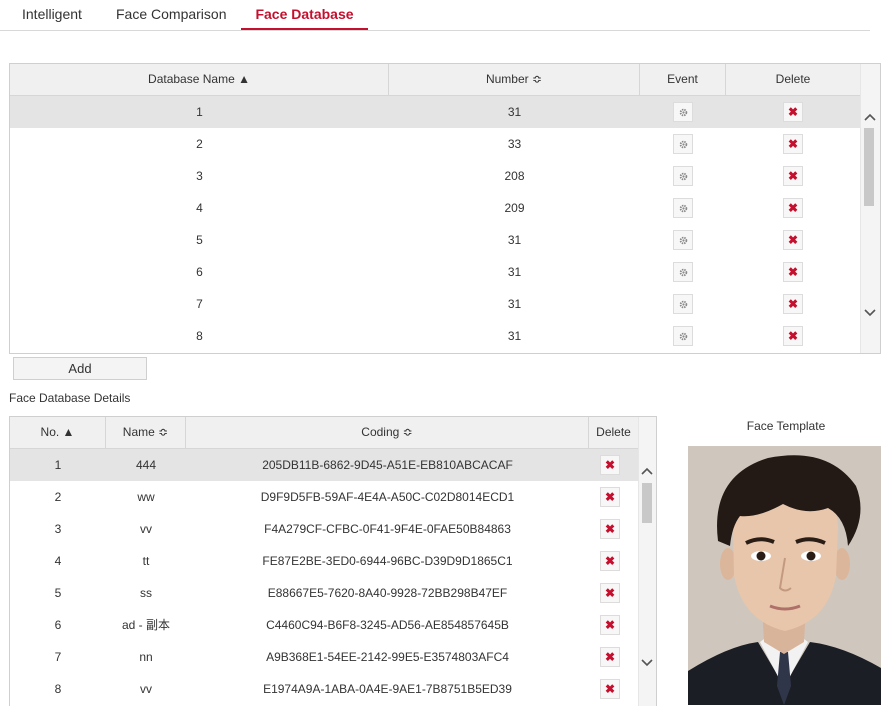 The height and width of the screenshot is (706, 881). What do you see at coordinates (387, 657) in the screenshot?
I see `coding-cell: A9B368E1-54EE-2142-99E5-E3574803AFC4` at bounding box center [387, 657].